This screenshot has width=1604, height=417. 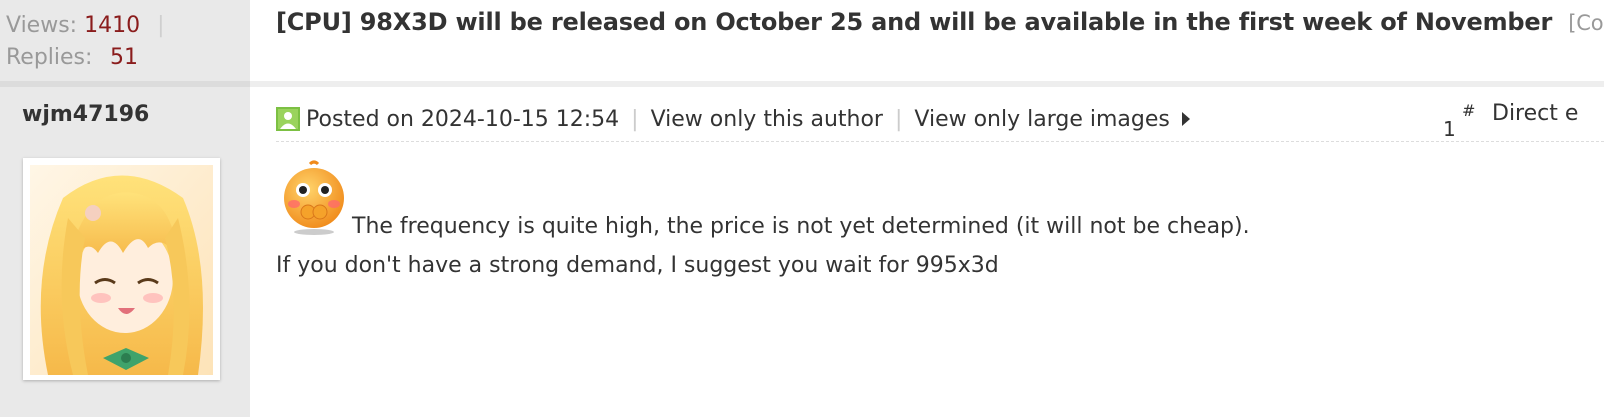 I want to click on author-avatar, so click(x=121, y=269).